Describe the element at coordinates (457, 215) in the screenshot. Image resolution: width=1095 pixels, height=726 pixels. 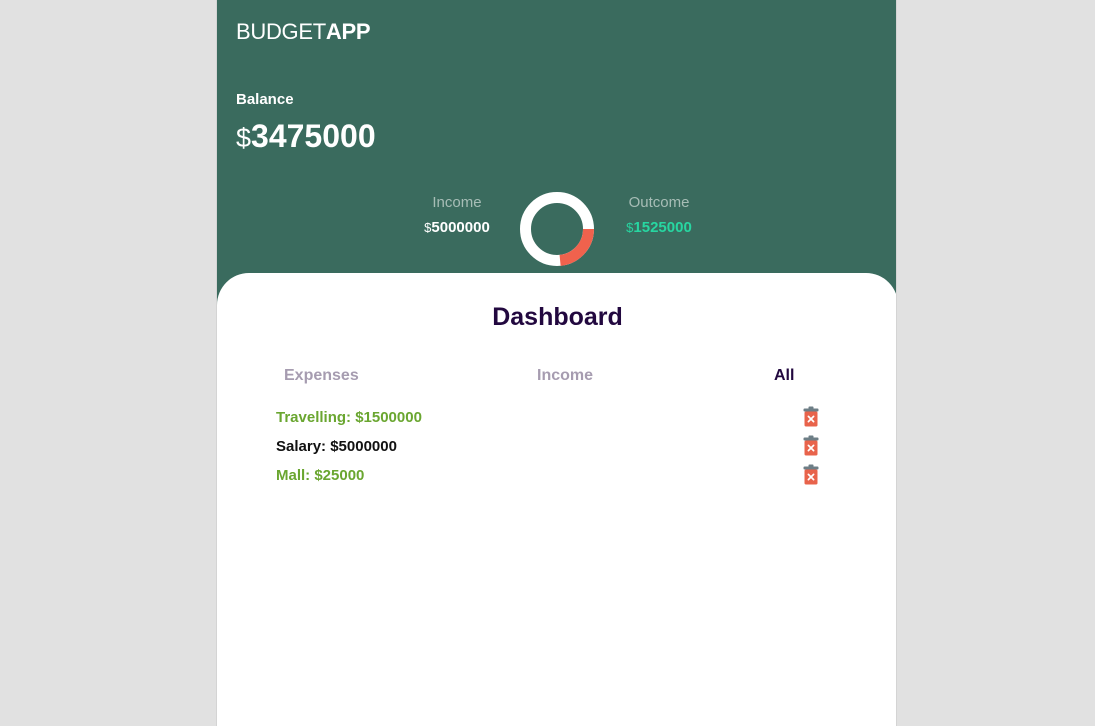
I see `income-summary: Income $5000000` at that location.